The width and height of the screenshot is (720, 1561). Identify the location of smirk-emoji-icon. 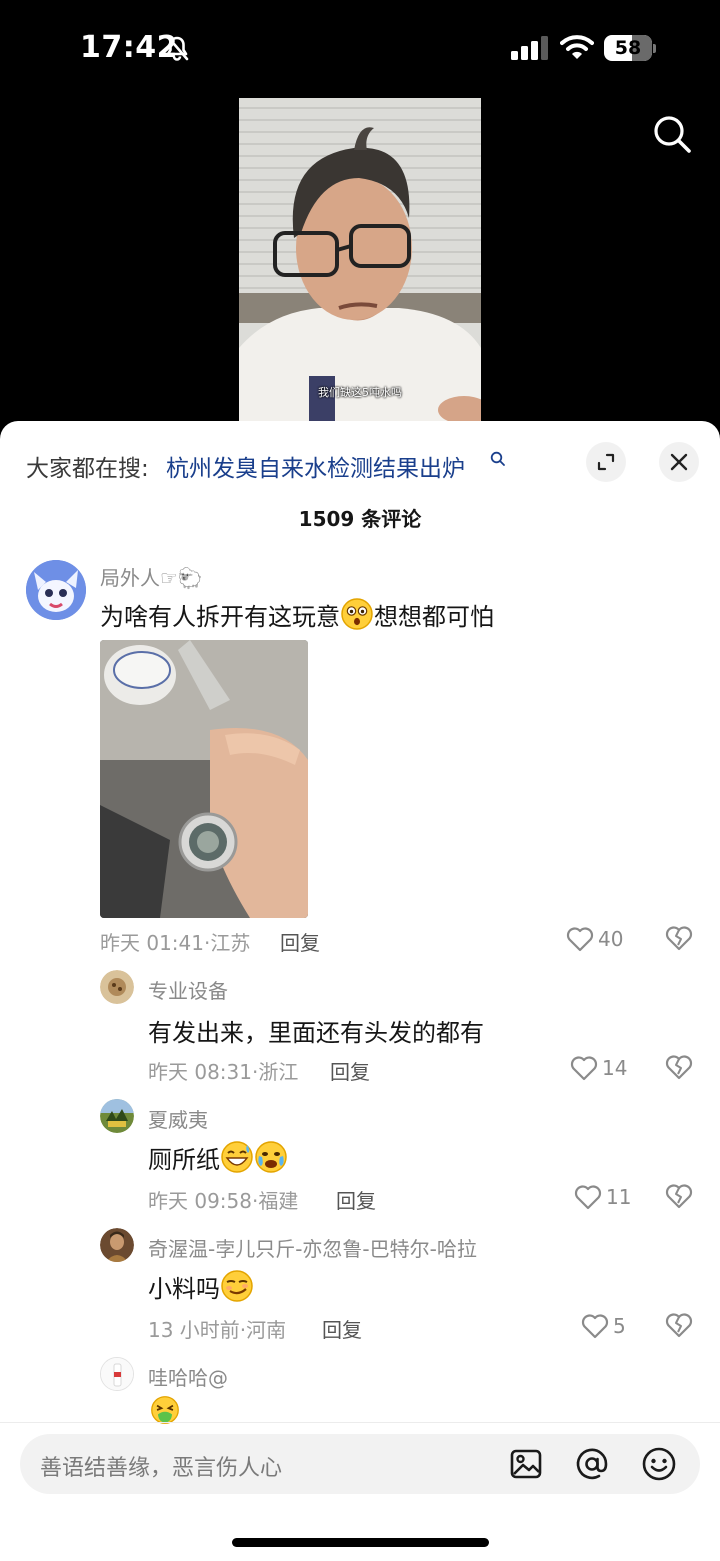
(237, 1289).